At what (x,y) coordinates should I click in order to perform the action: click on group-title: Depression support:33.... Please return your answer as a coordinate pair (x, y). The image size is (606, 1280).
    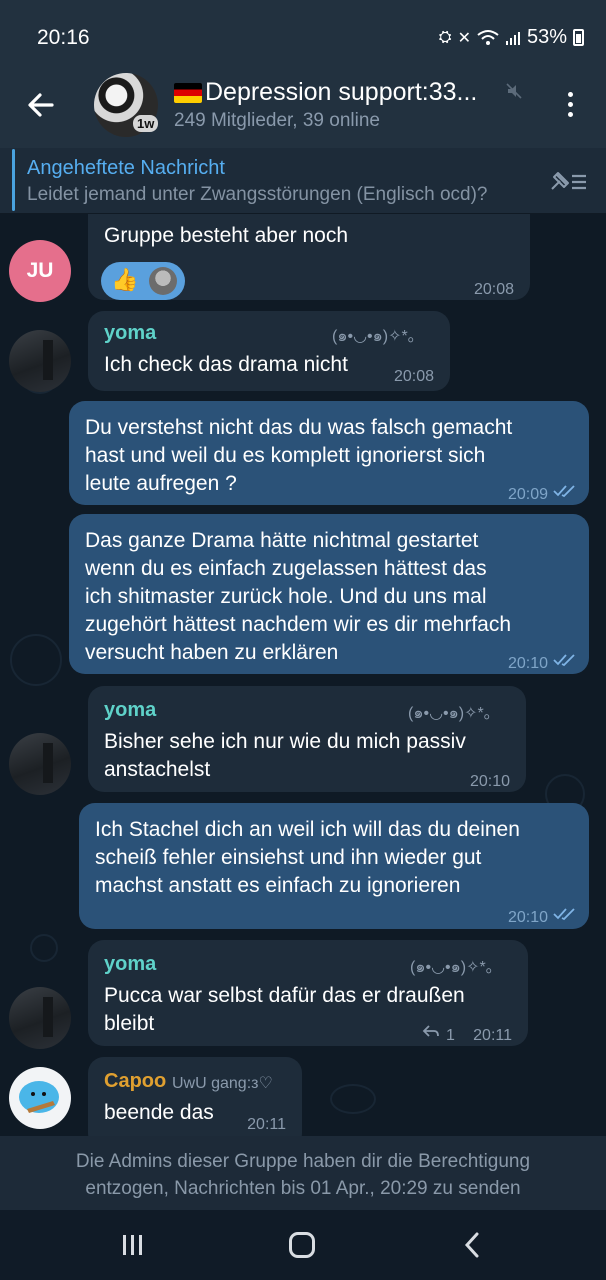
    Looking at the image, I should click on (325, 92).